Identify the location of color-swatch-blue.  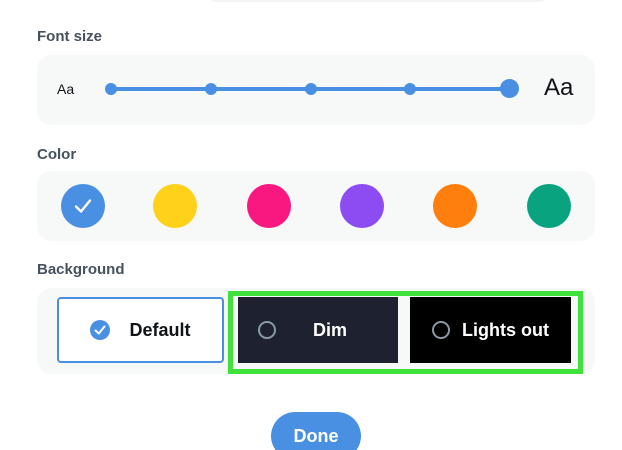
(83, 206).